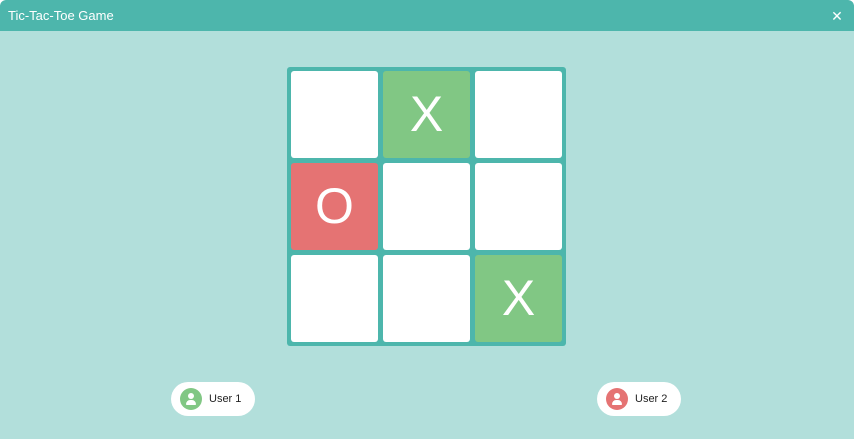  I want to click on player-1-name: User 1, so click(225, 399).